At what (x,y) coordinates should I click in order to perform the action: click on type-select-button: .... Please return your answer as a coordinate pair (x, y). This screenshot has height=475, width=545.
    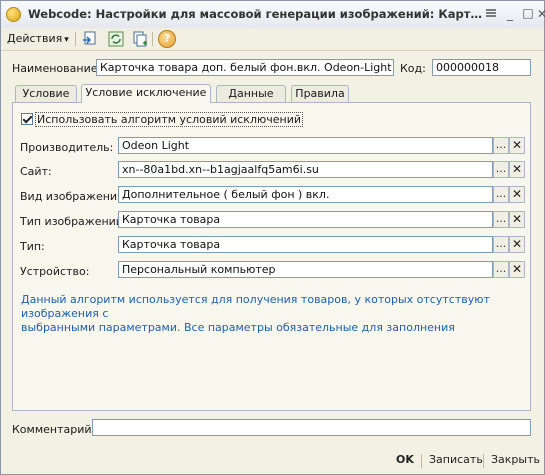
    Looking at the image, I should click on (501, 244).